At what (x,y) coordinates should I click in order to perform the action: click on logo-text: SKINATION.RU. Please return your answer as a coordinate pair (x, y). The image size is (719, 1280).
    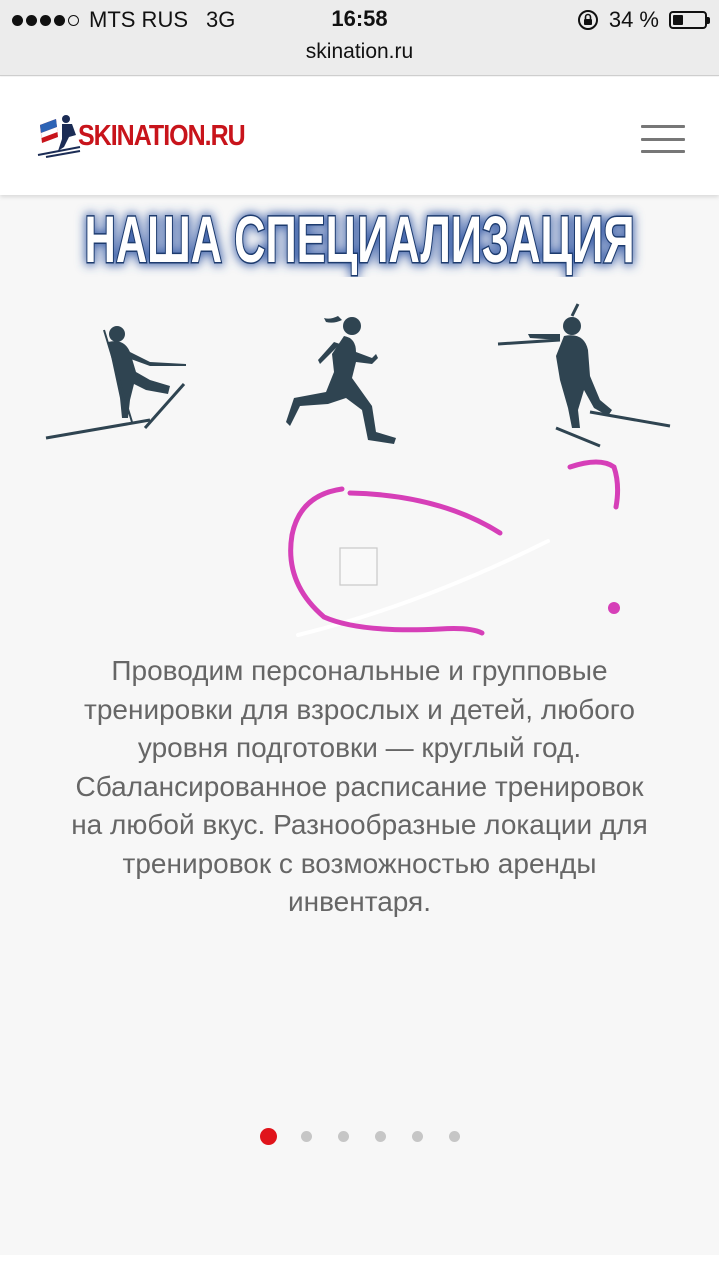
    Looking at the image, I should click on (162, 135).